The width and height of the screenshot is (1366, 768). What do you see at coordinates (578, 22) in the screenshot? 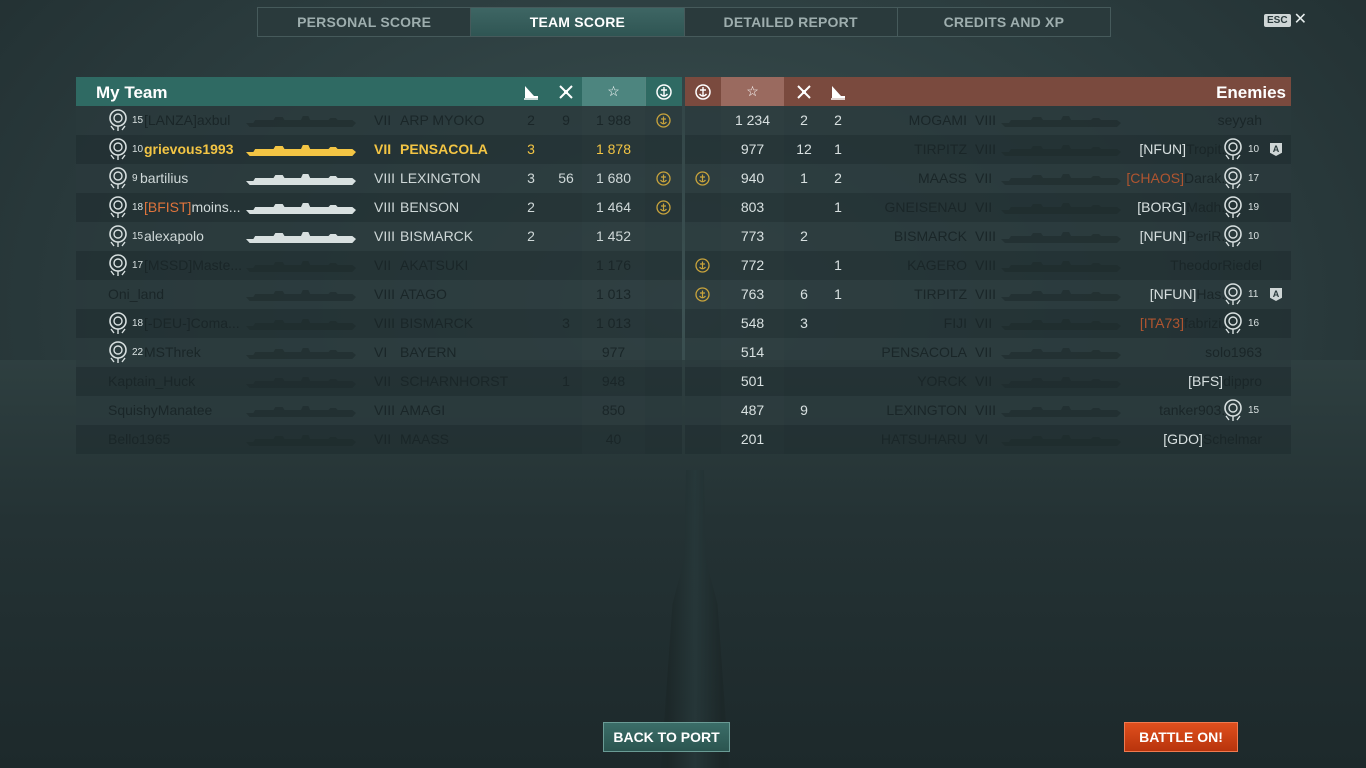
I see `tab-team-score: TEAM SCORE` at bounding box center [578, 22].